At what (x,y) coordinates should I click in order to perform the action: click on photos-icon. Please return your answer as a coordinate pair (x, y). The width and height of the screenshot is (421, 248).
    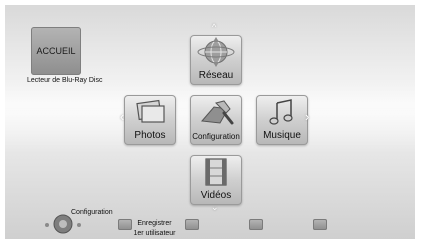
    Looking at the image, I should click on (150, 111).